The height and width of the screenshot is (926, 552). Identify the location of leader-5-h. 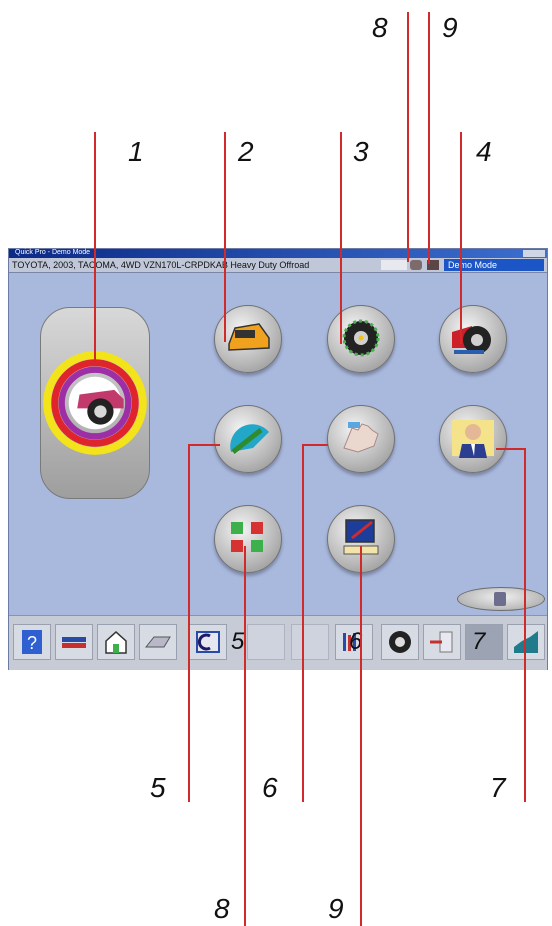
(204, 445).